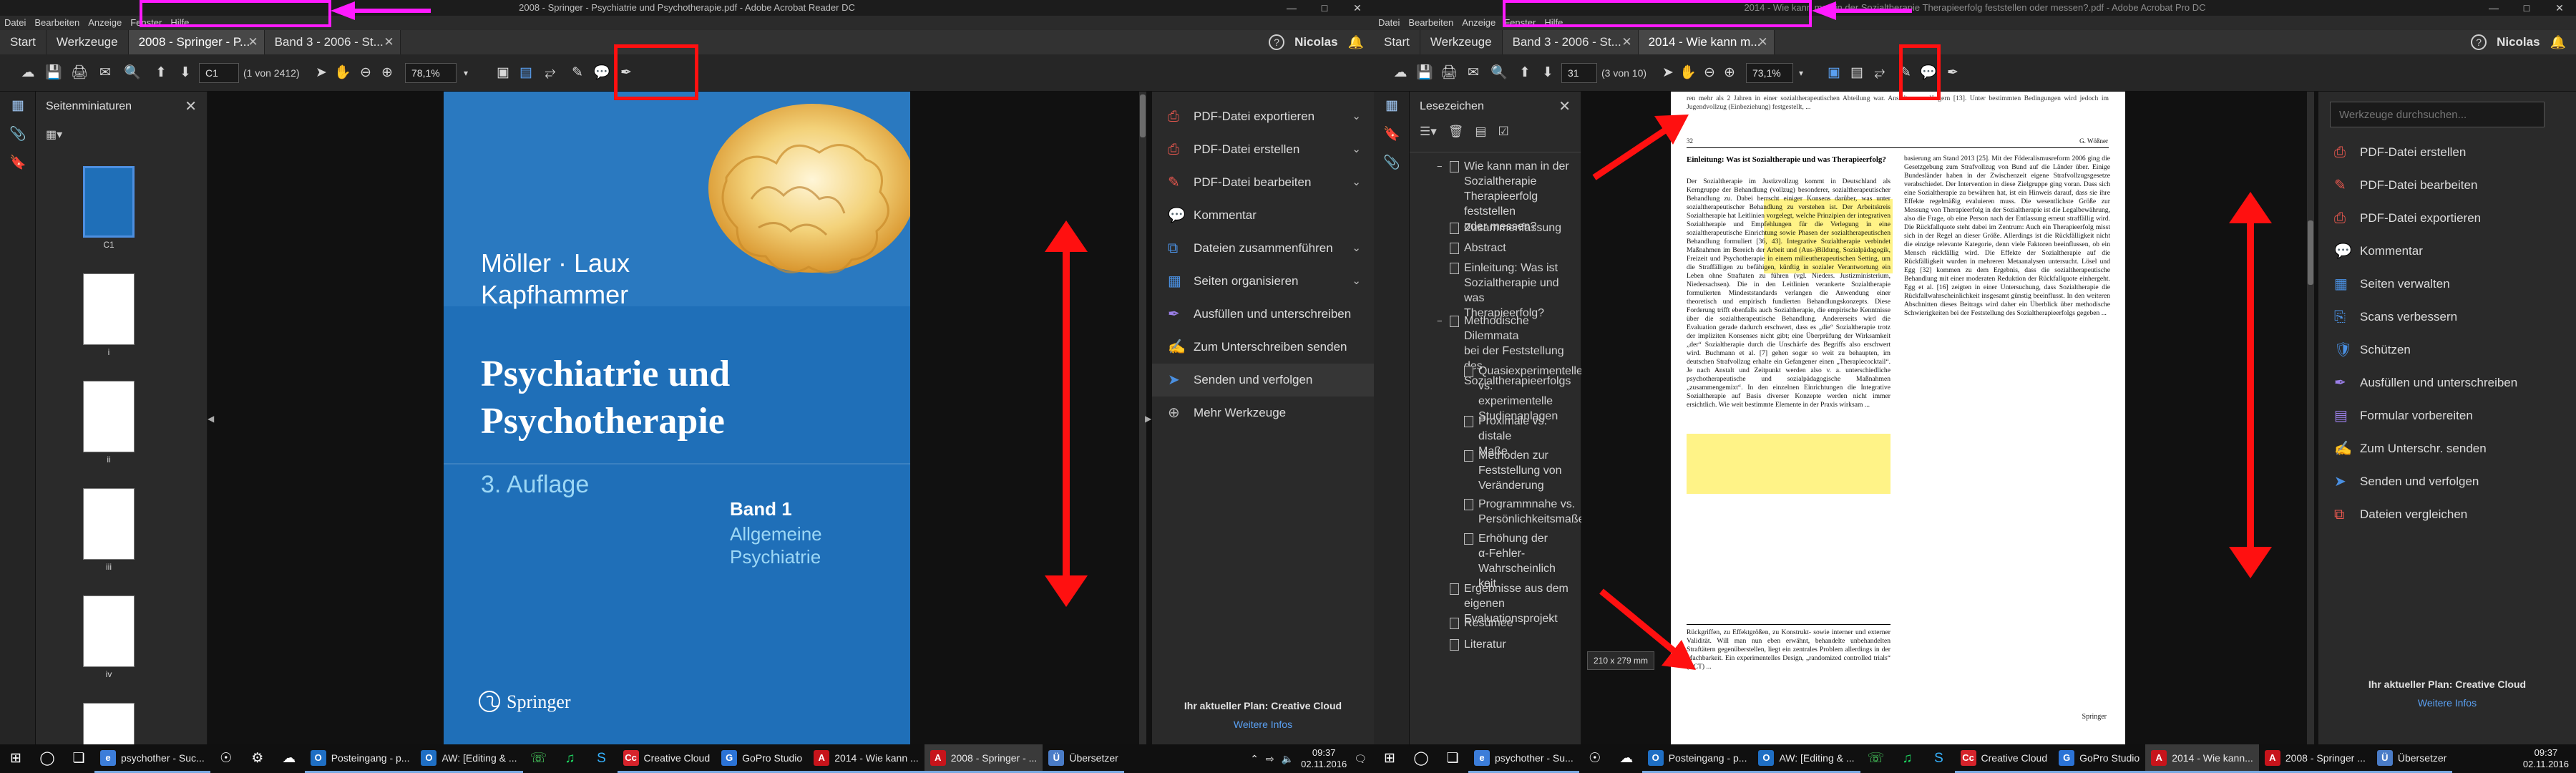  What do you see at coordinates (109, 423) in the screenshot?
I see `thumbnail-page: ii` at bounding box center [109, 423].